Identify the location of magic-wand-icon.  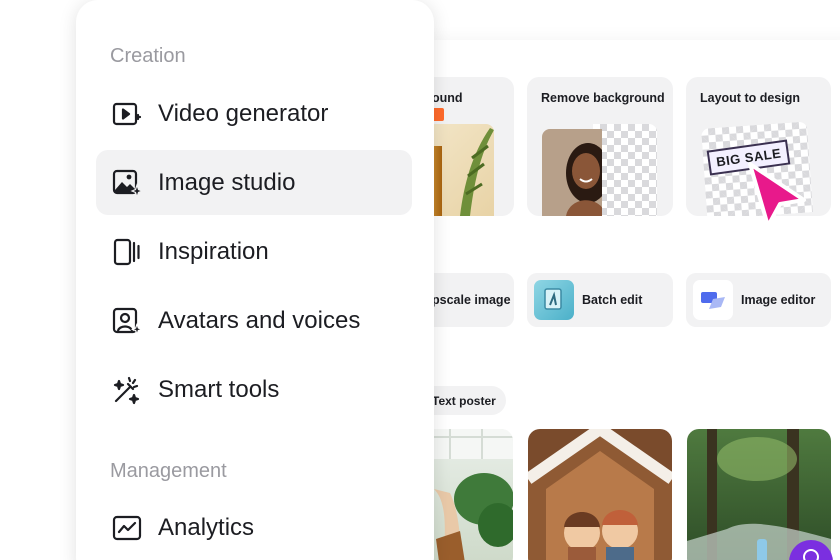
(127, 390).